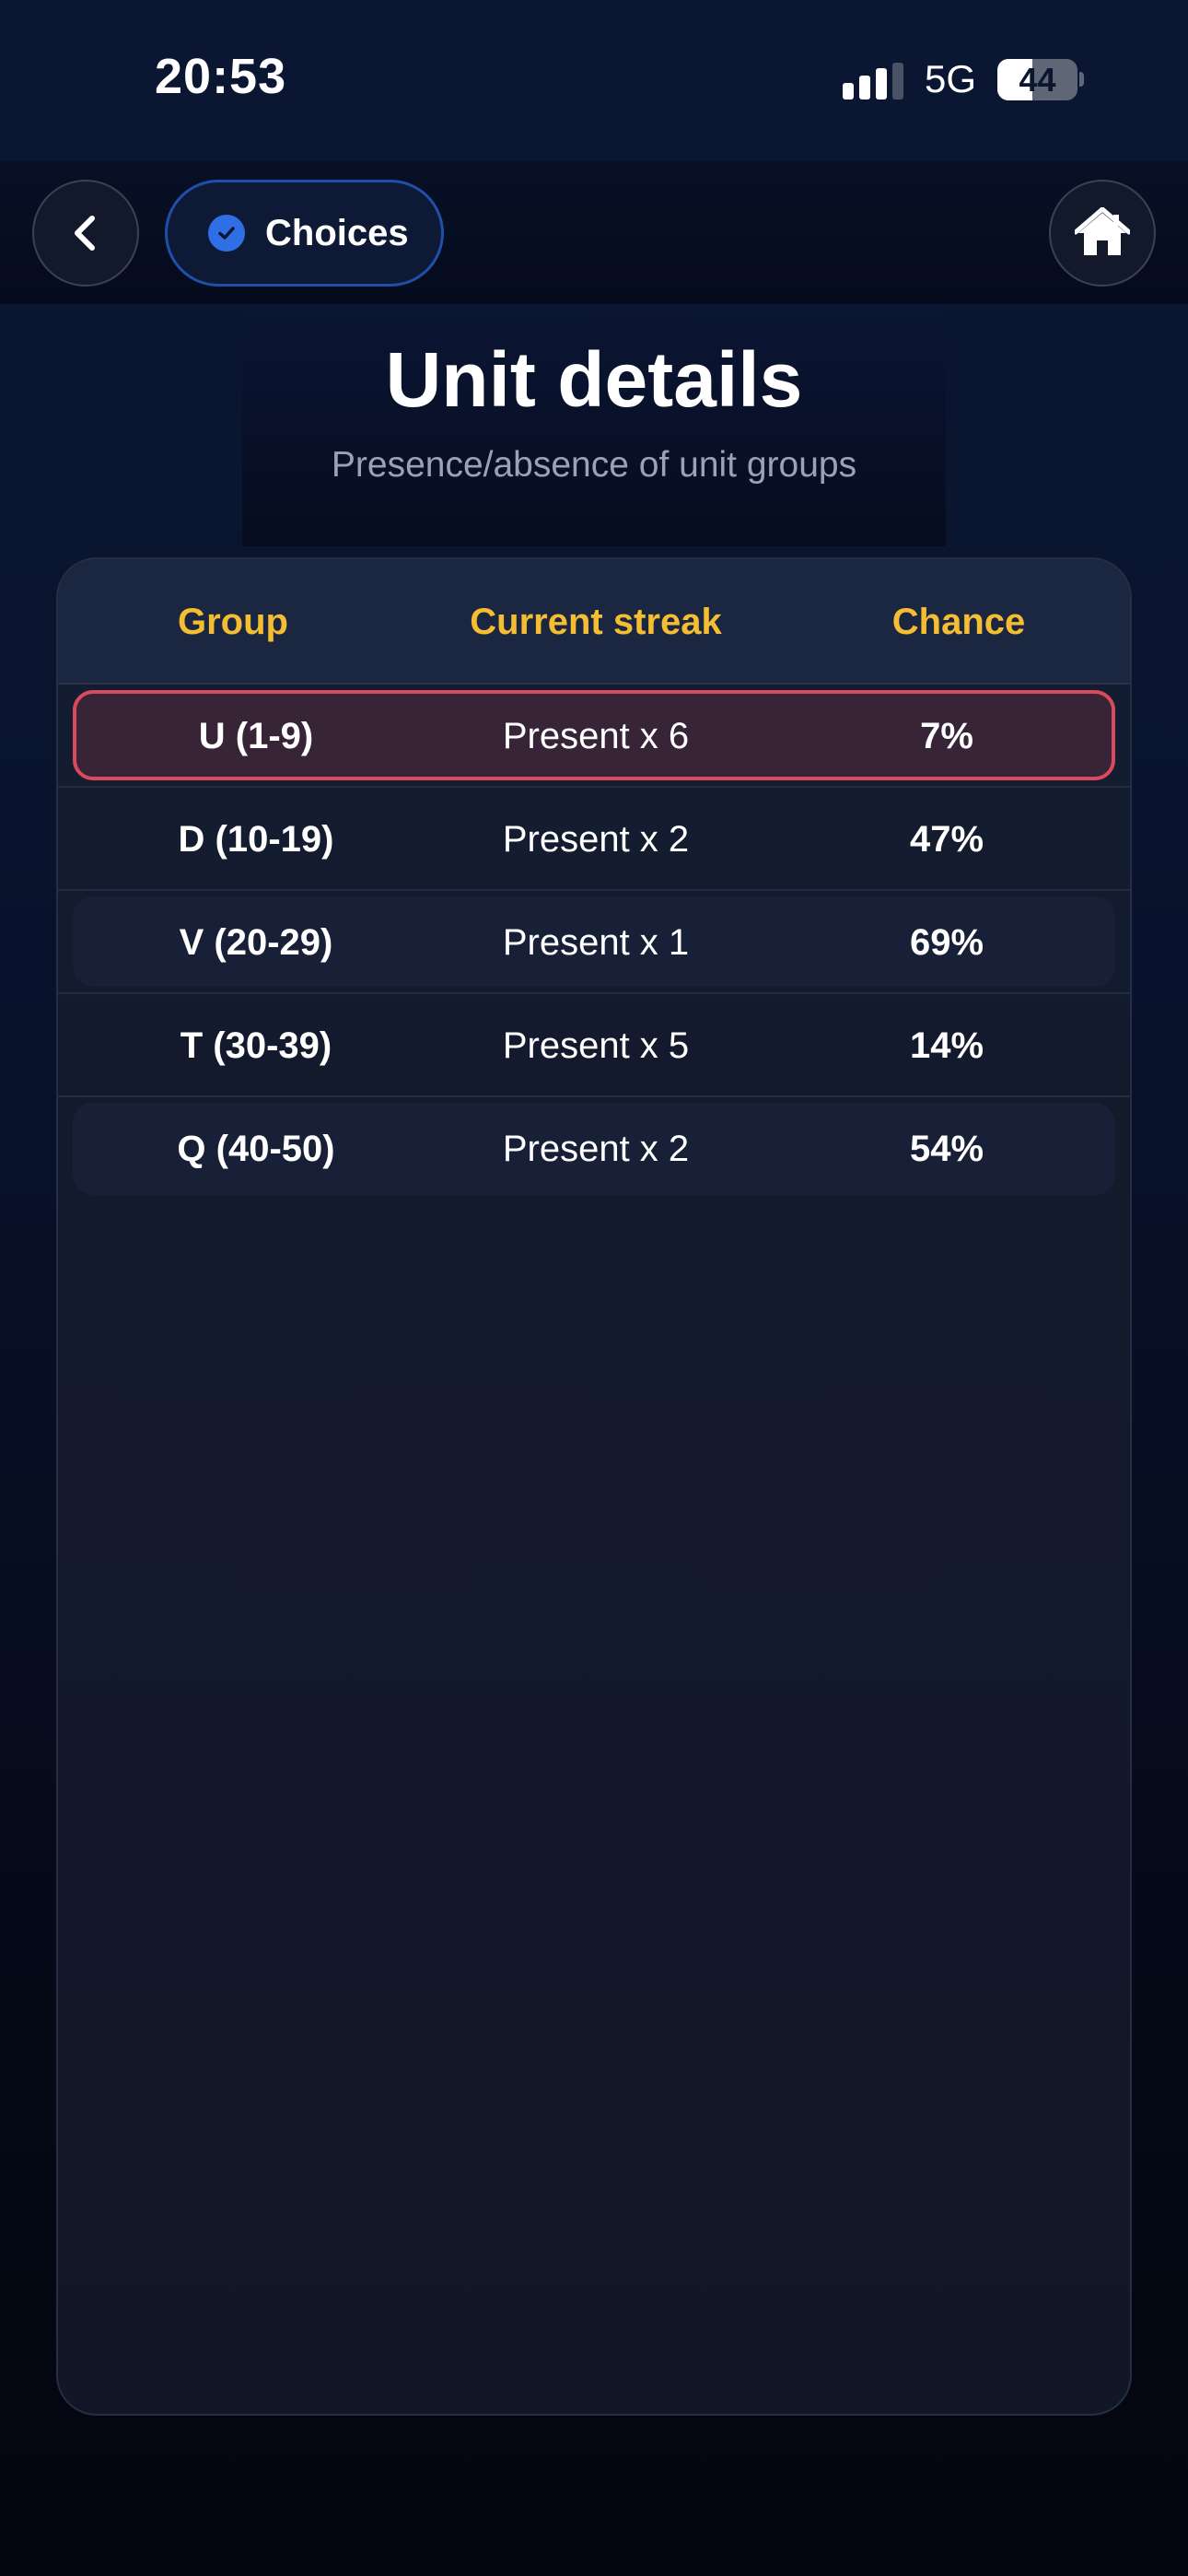 This screenshot has width=1188, height=2576. Describe the element at coordinates (594, 80) in the screenshot. I see `status-bar: 20:53 5G 44` at that location.